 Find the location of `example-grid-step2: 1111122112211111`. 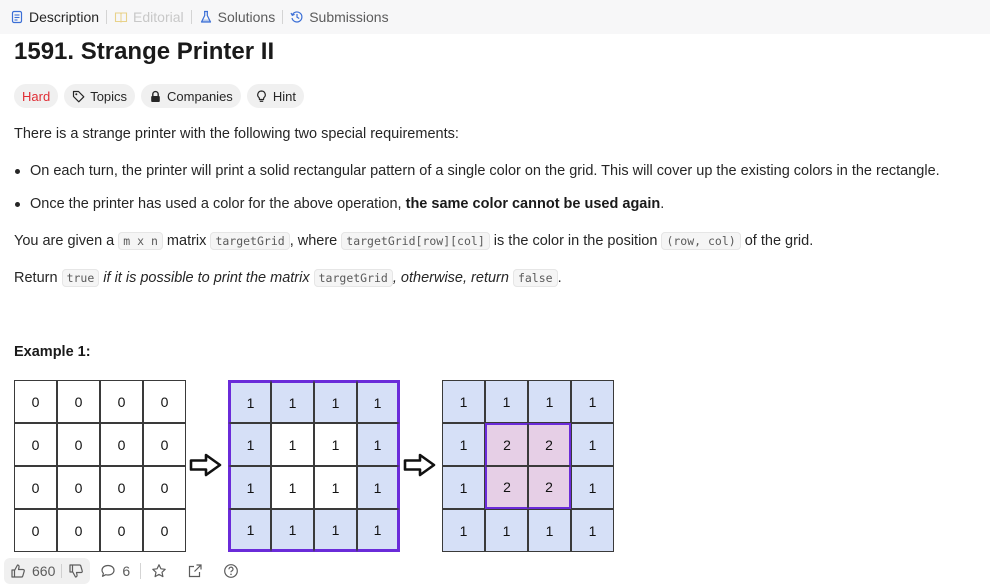

example-grid-step2: 1111122112211111 is located at coordinates (528, 466).